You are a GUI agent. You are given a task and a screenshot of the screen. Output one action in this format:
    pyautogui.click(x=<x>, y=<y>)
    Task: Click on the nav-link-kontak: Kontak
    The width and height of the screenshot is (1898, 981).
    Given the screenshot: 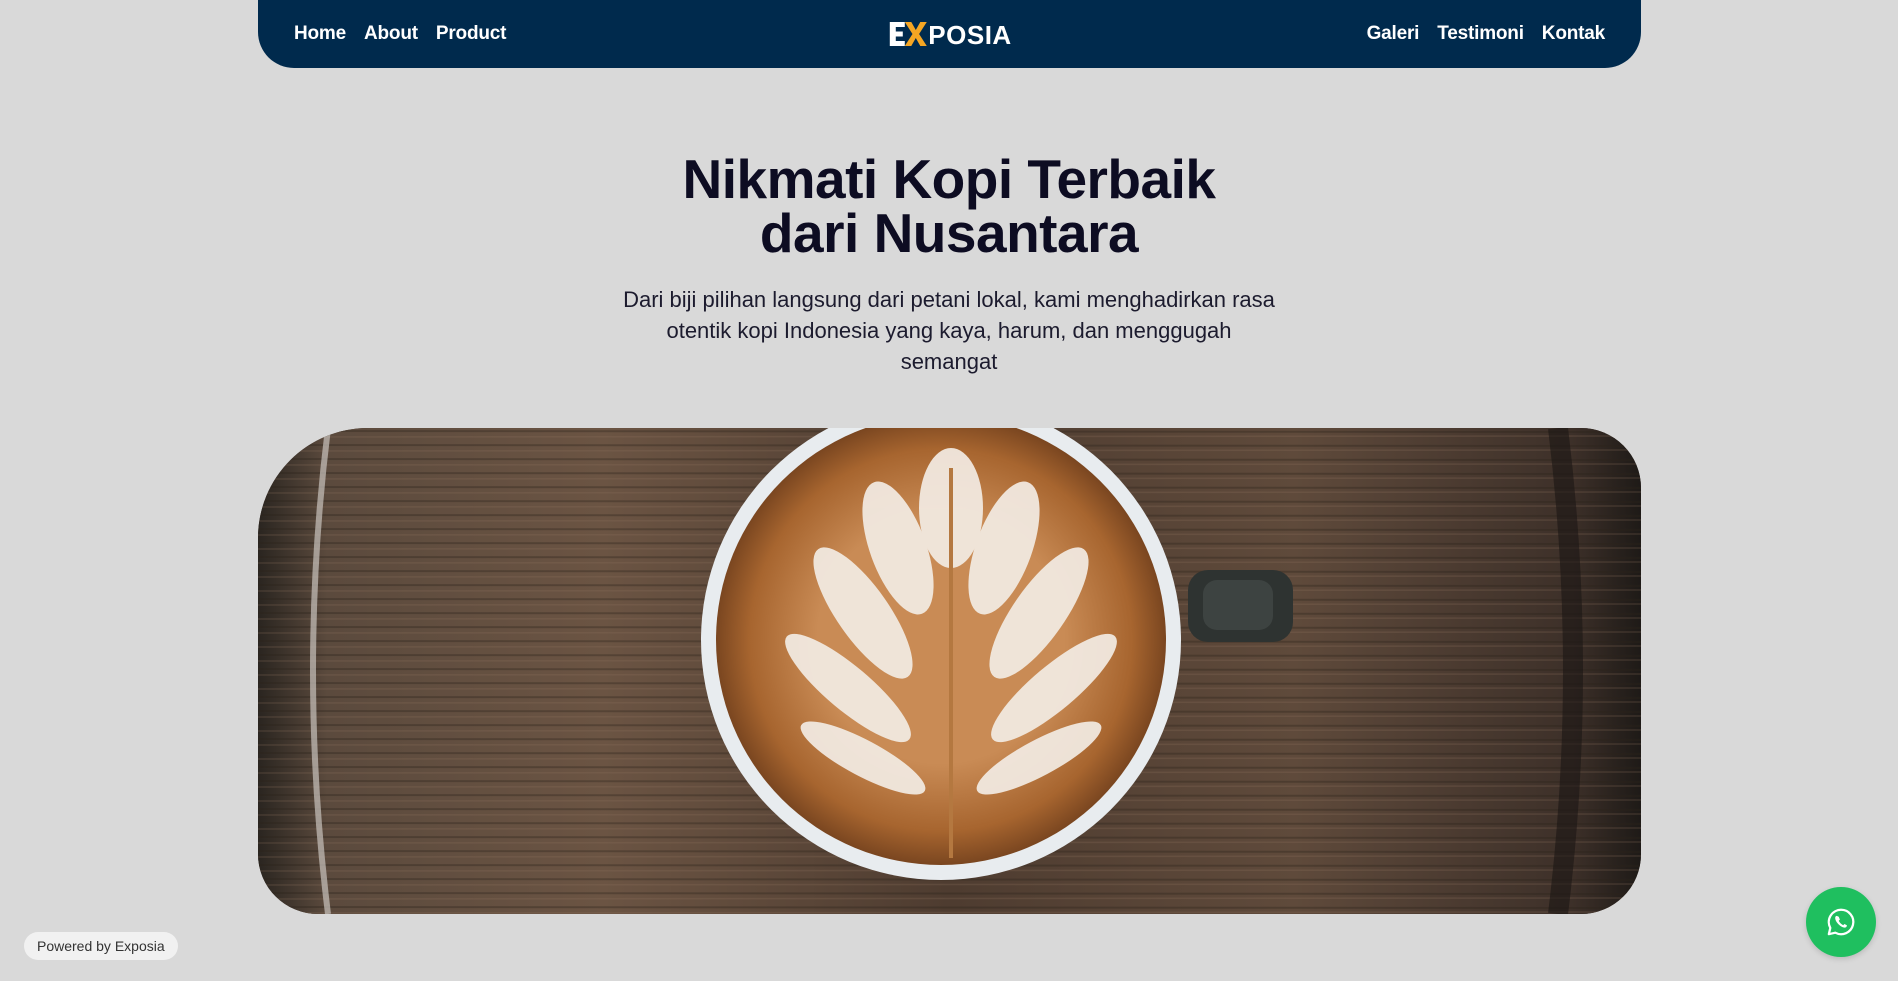 What is the action you would take?
    pyautogui.click(x=1573, y=34)
    